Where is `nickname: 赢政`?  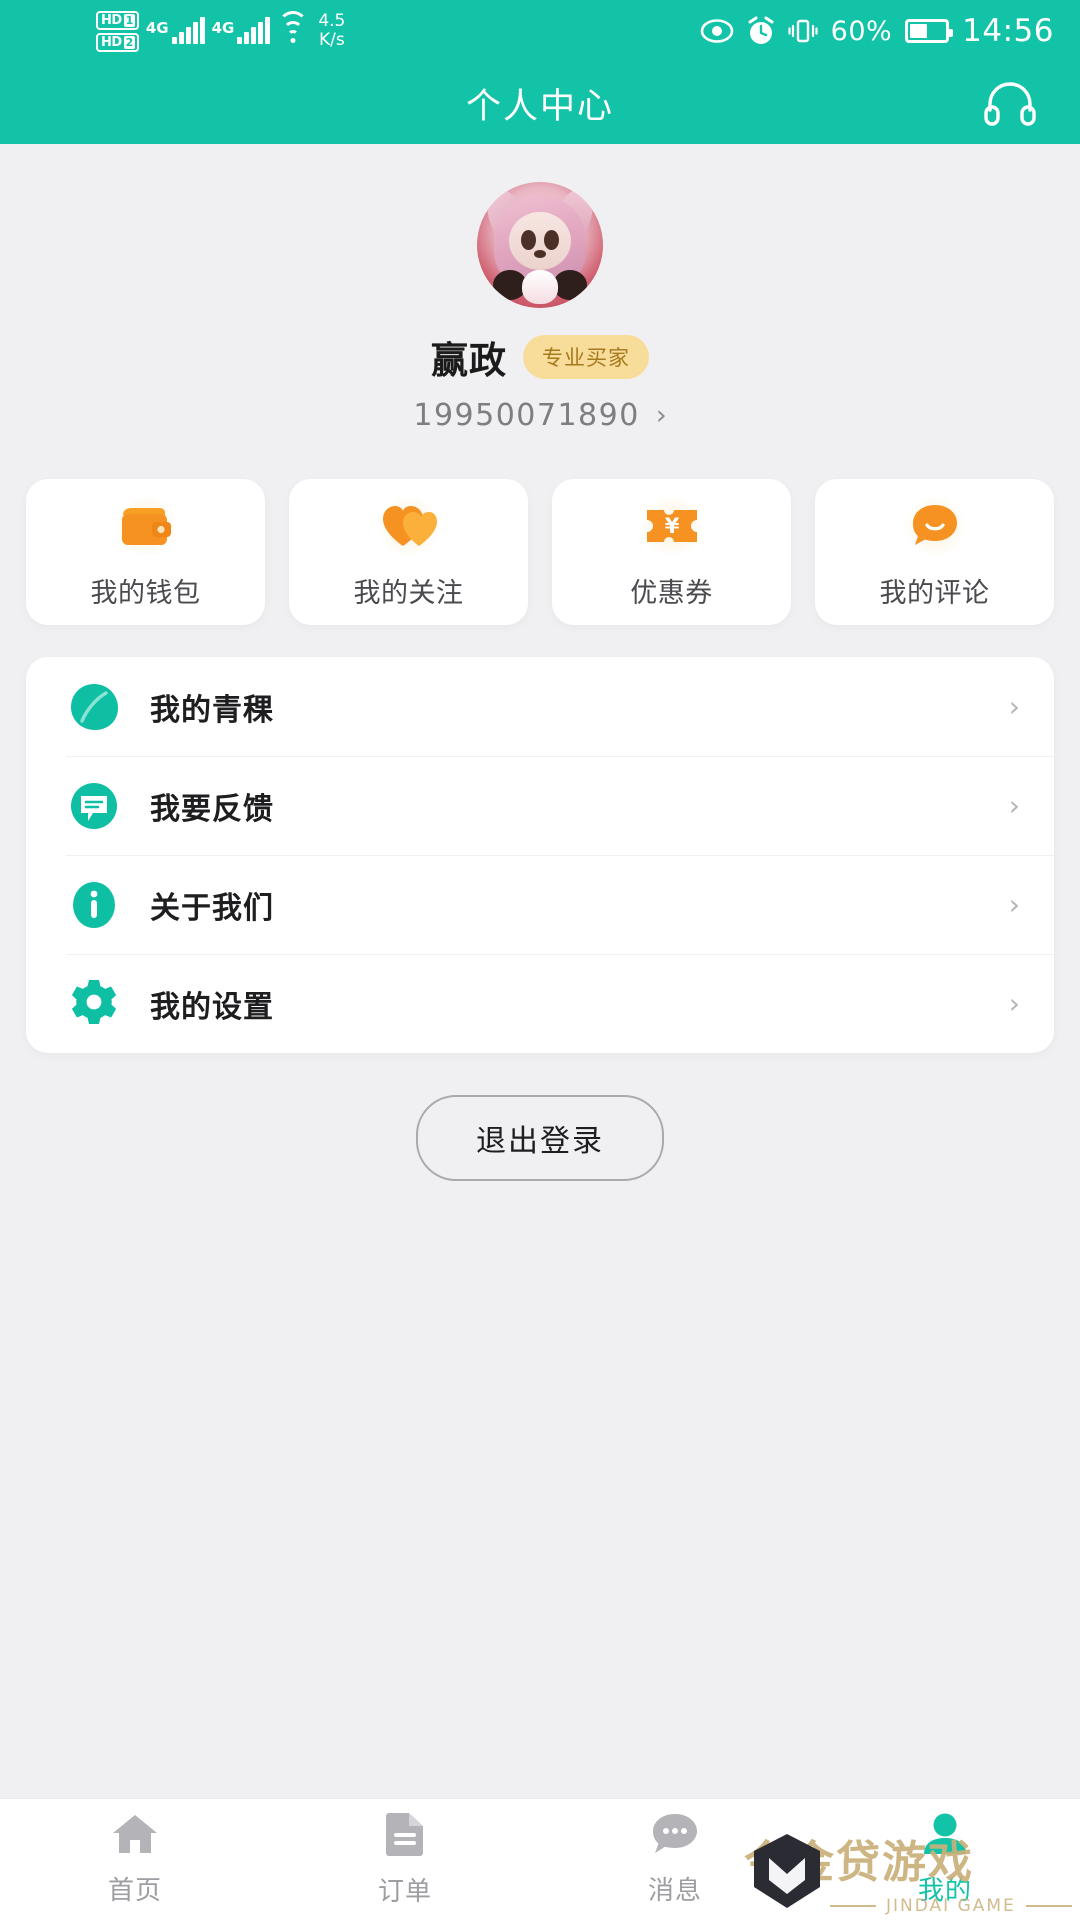
nickname: 赢政 is located at coordinates (469, 360).